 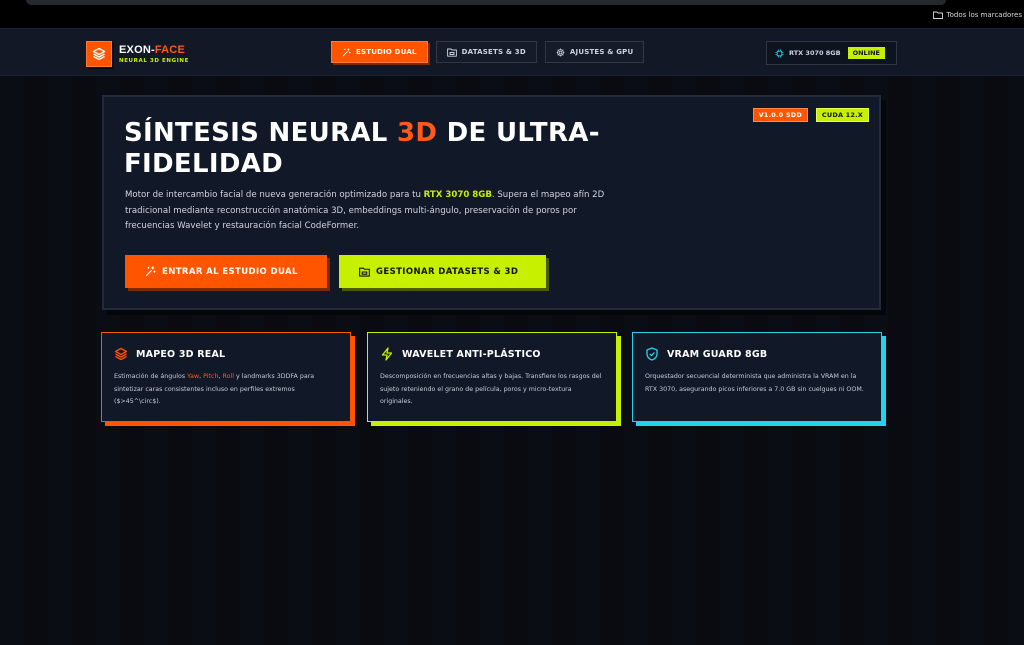 I want to click on online-badge: ONLINE, so click(x=866, y=53).